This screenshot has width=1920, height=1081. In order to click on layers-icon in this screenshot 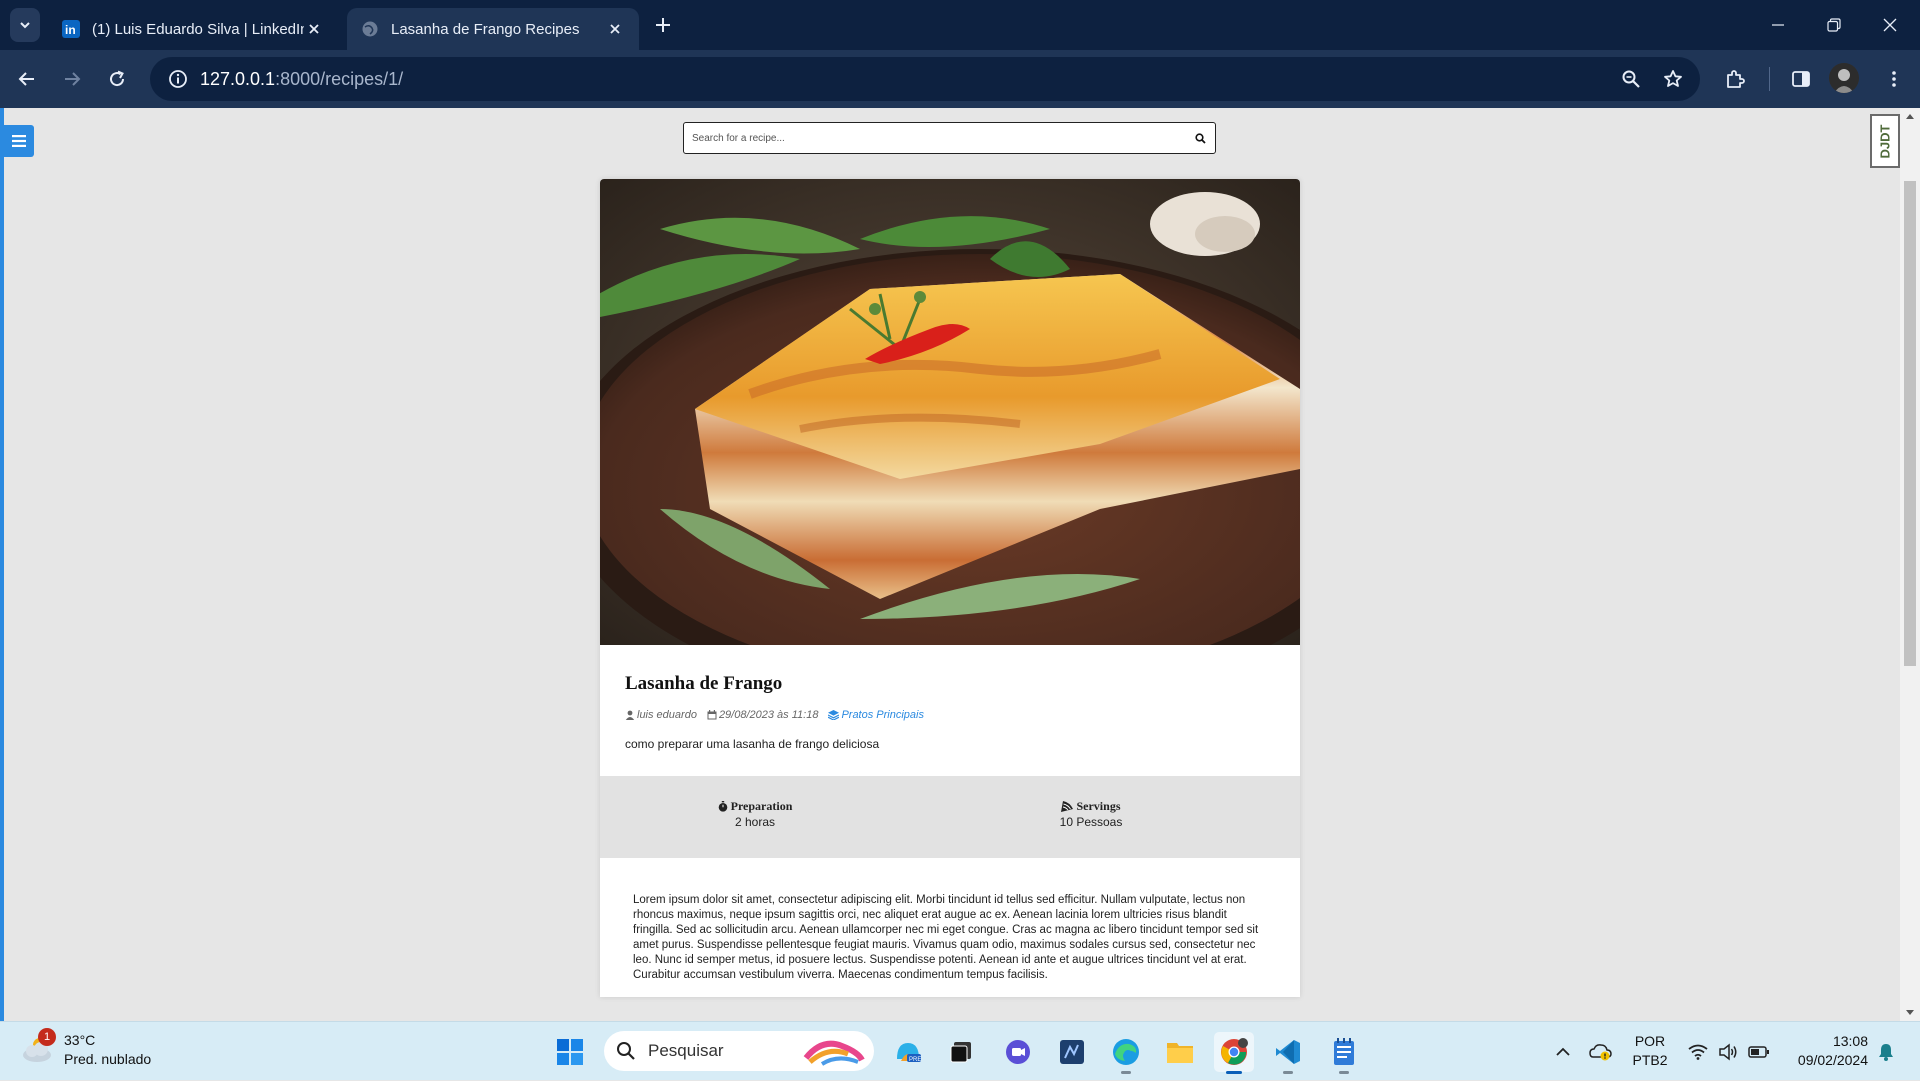, I will do `click(834, 715)`.